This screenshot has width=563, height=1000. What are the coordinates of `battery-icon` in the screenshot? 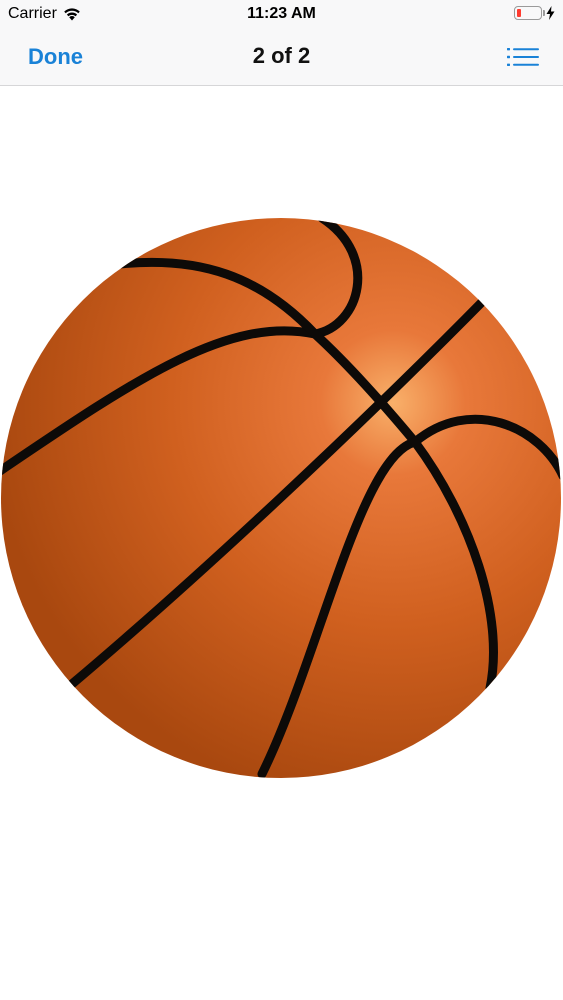 It's located at (529, 13).